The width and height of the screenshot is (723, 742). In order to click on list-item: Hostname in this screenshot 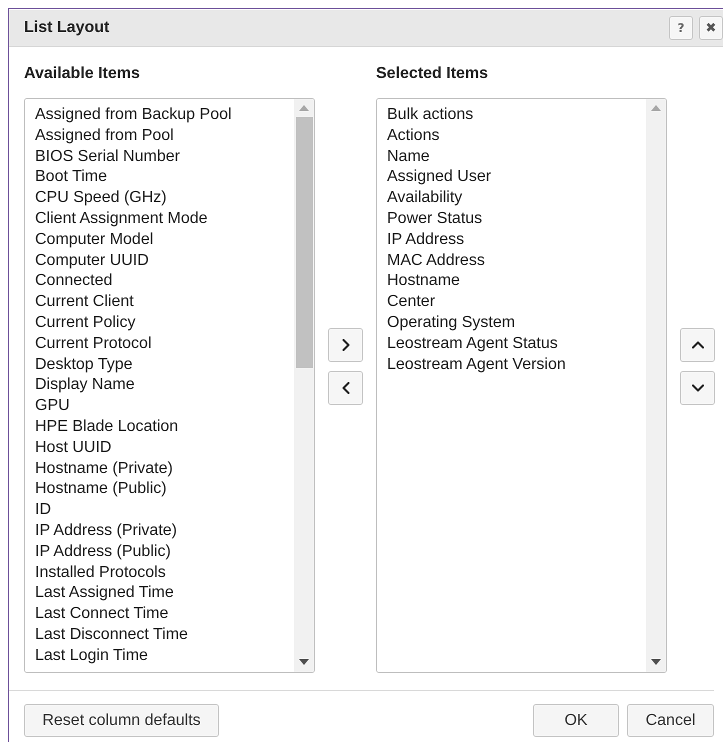, I will do `click(516, 281)`.